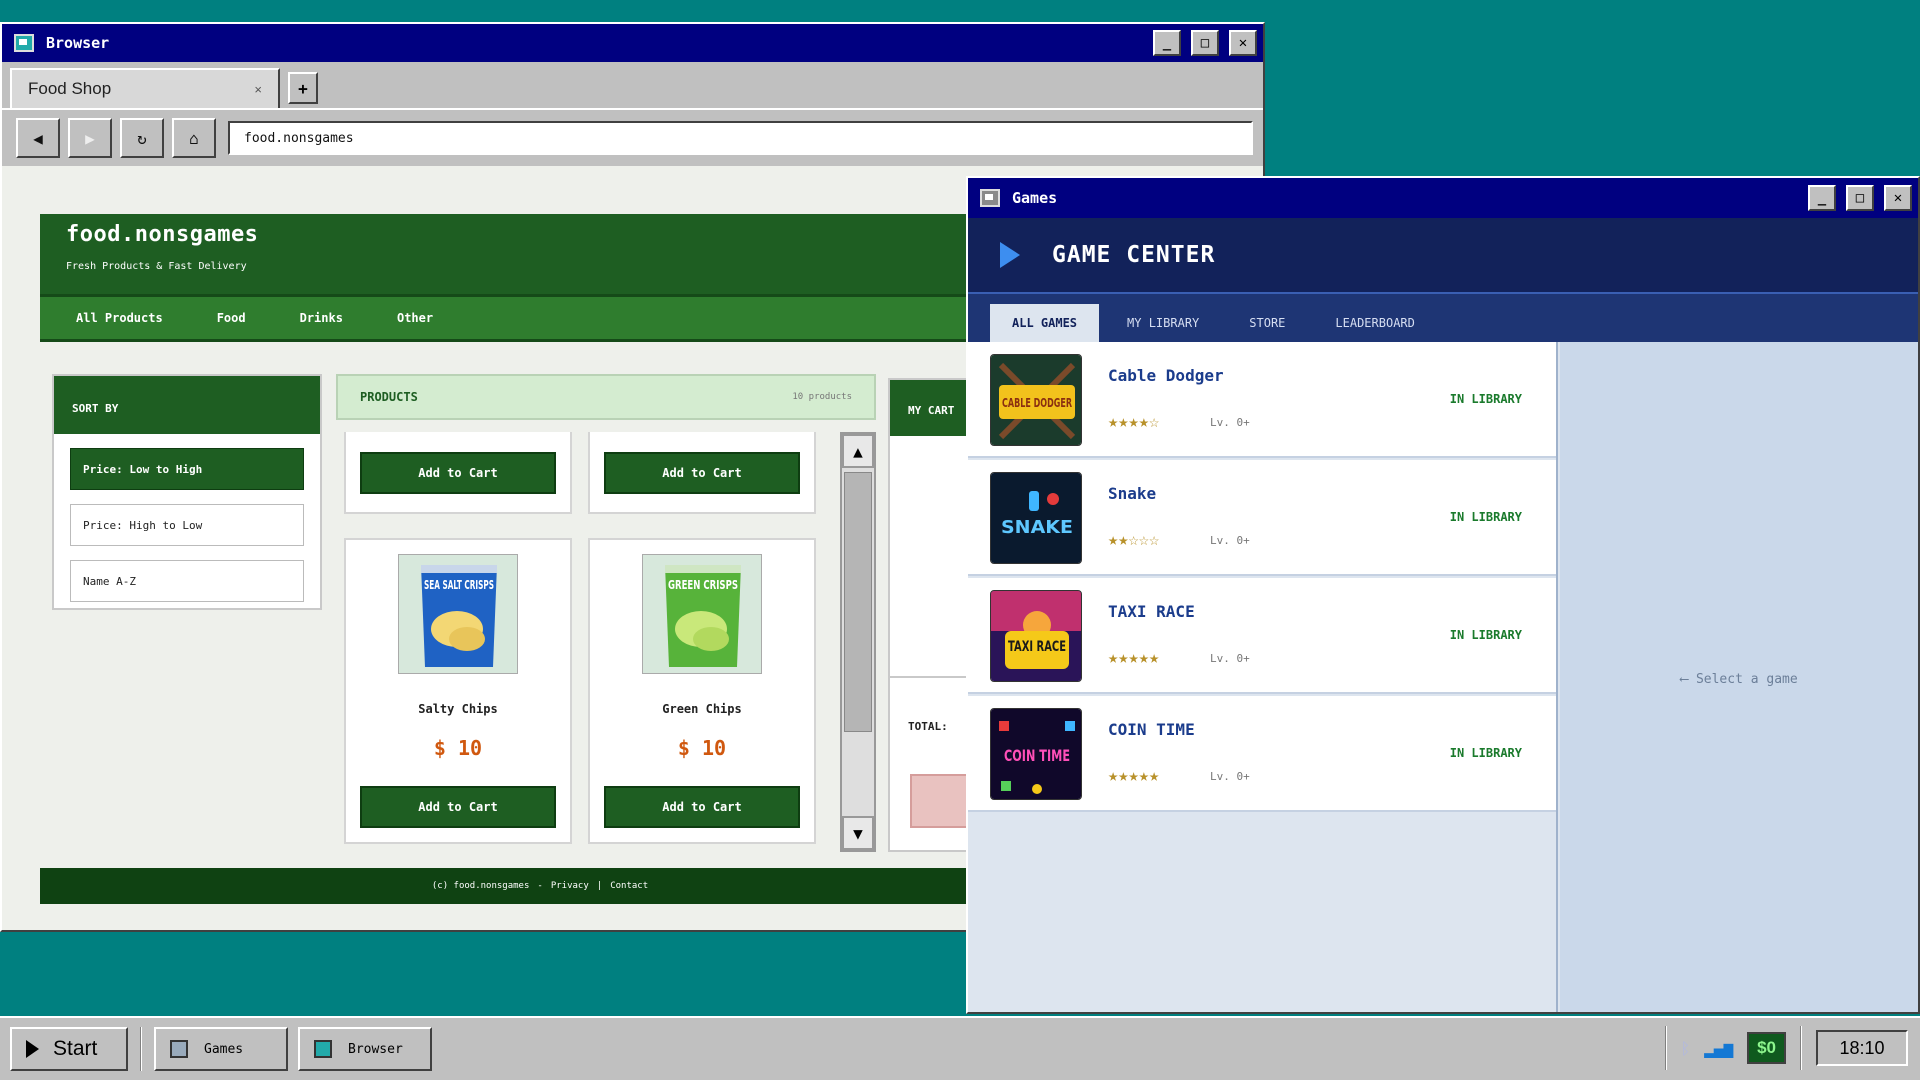 This screenshot has height=1080, width=1920. What do you see at coordinates (740, 138) in the screenshot?
I see `url-bar: food.nonsgames` at bounding box center [740, 138].